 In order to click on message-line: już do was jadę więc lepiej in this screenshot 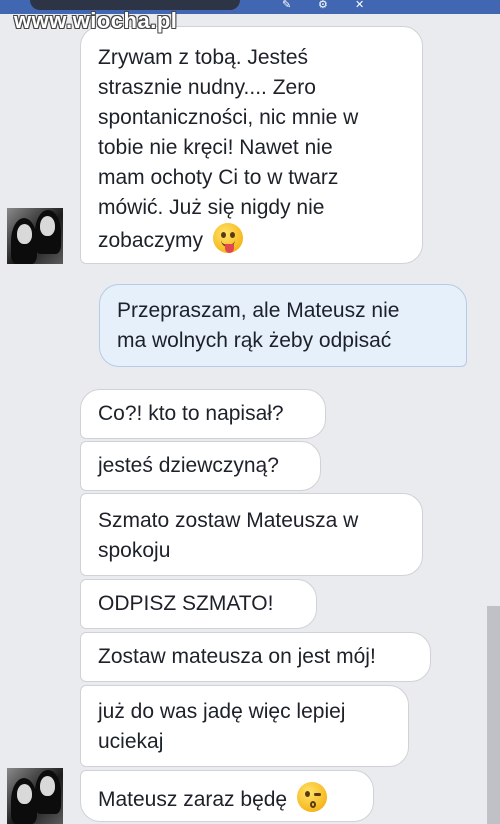, I will do `click(222, 711)`.